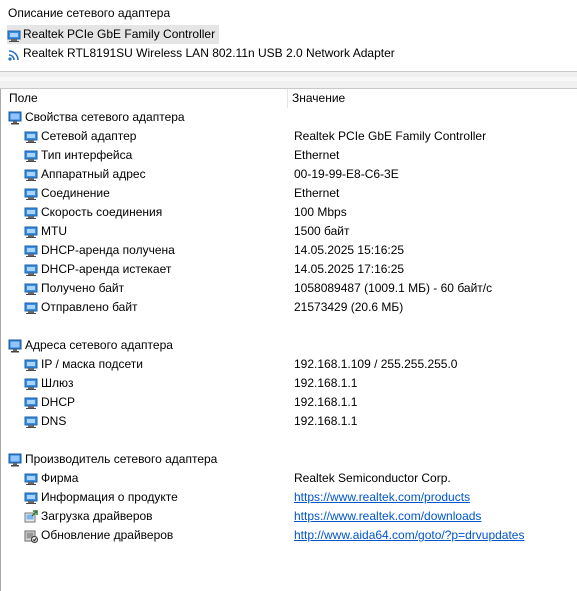 This screenshot has width=577, height=591. I want to click on splitter-grip, so click(288, 79).